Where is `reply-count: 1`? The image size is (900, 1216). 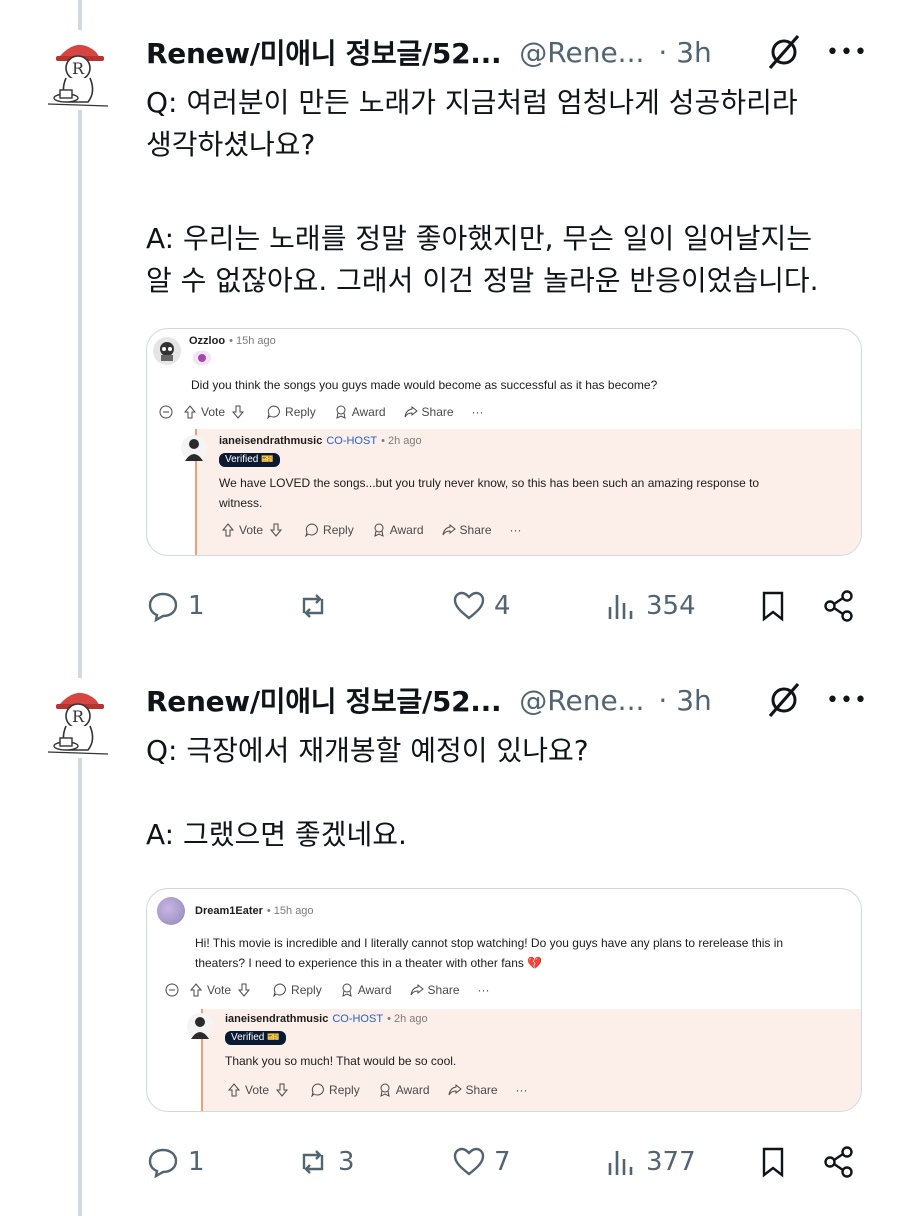 reply-count: 1 is located at coordinates (196, 606).